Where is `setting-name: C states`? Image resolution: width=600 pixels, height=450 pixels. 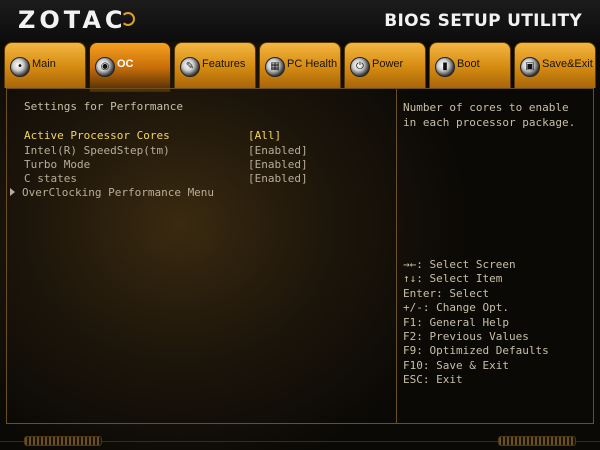 setting-name: C states is located at coordinates (50, 178).